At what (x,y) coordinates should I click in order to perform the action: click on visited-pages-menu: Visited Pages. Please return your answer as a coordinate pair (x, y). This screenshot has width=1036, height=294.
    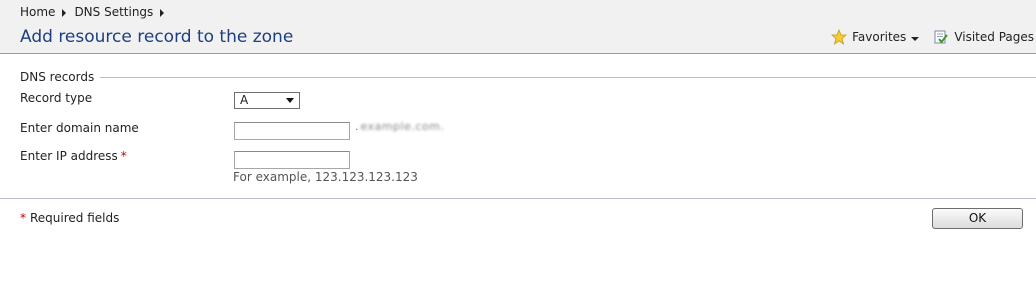
    Looking at the image, I should click on (983, 37).